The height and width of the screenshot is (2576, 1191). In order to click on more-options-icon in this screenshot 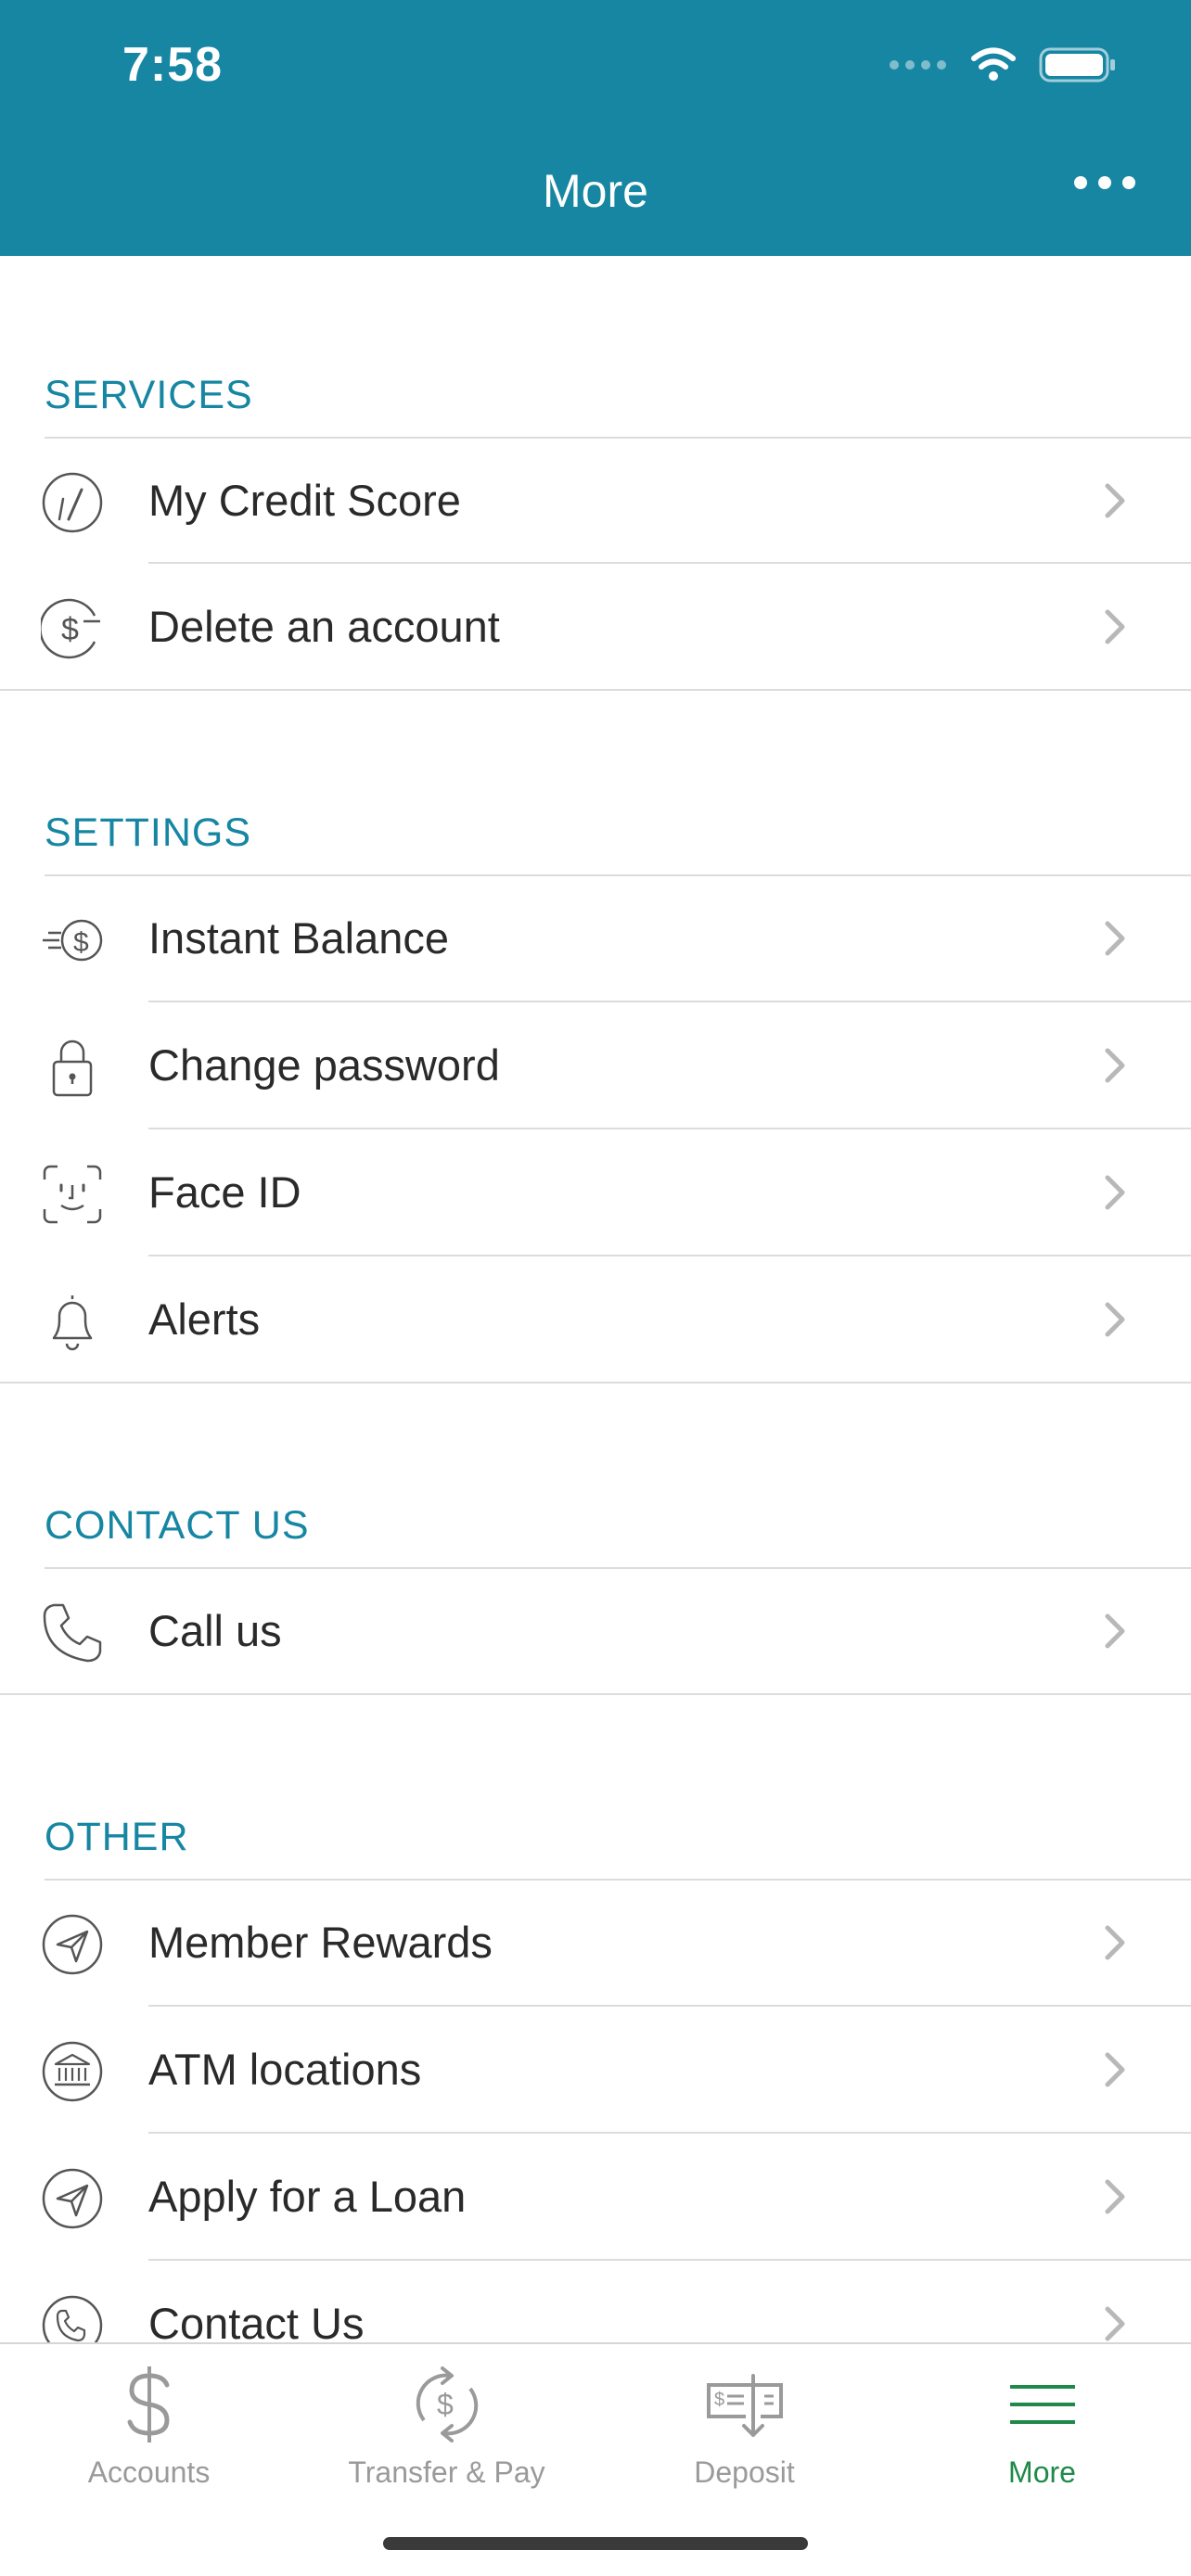, I will do `click(1104, 182)`.